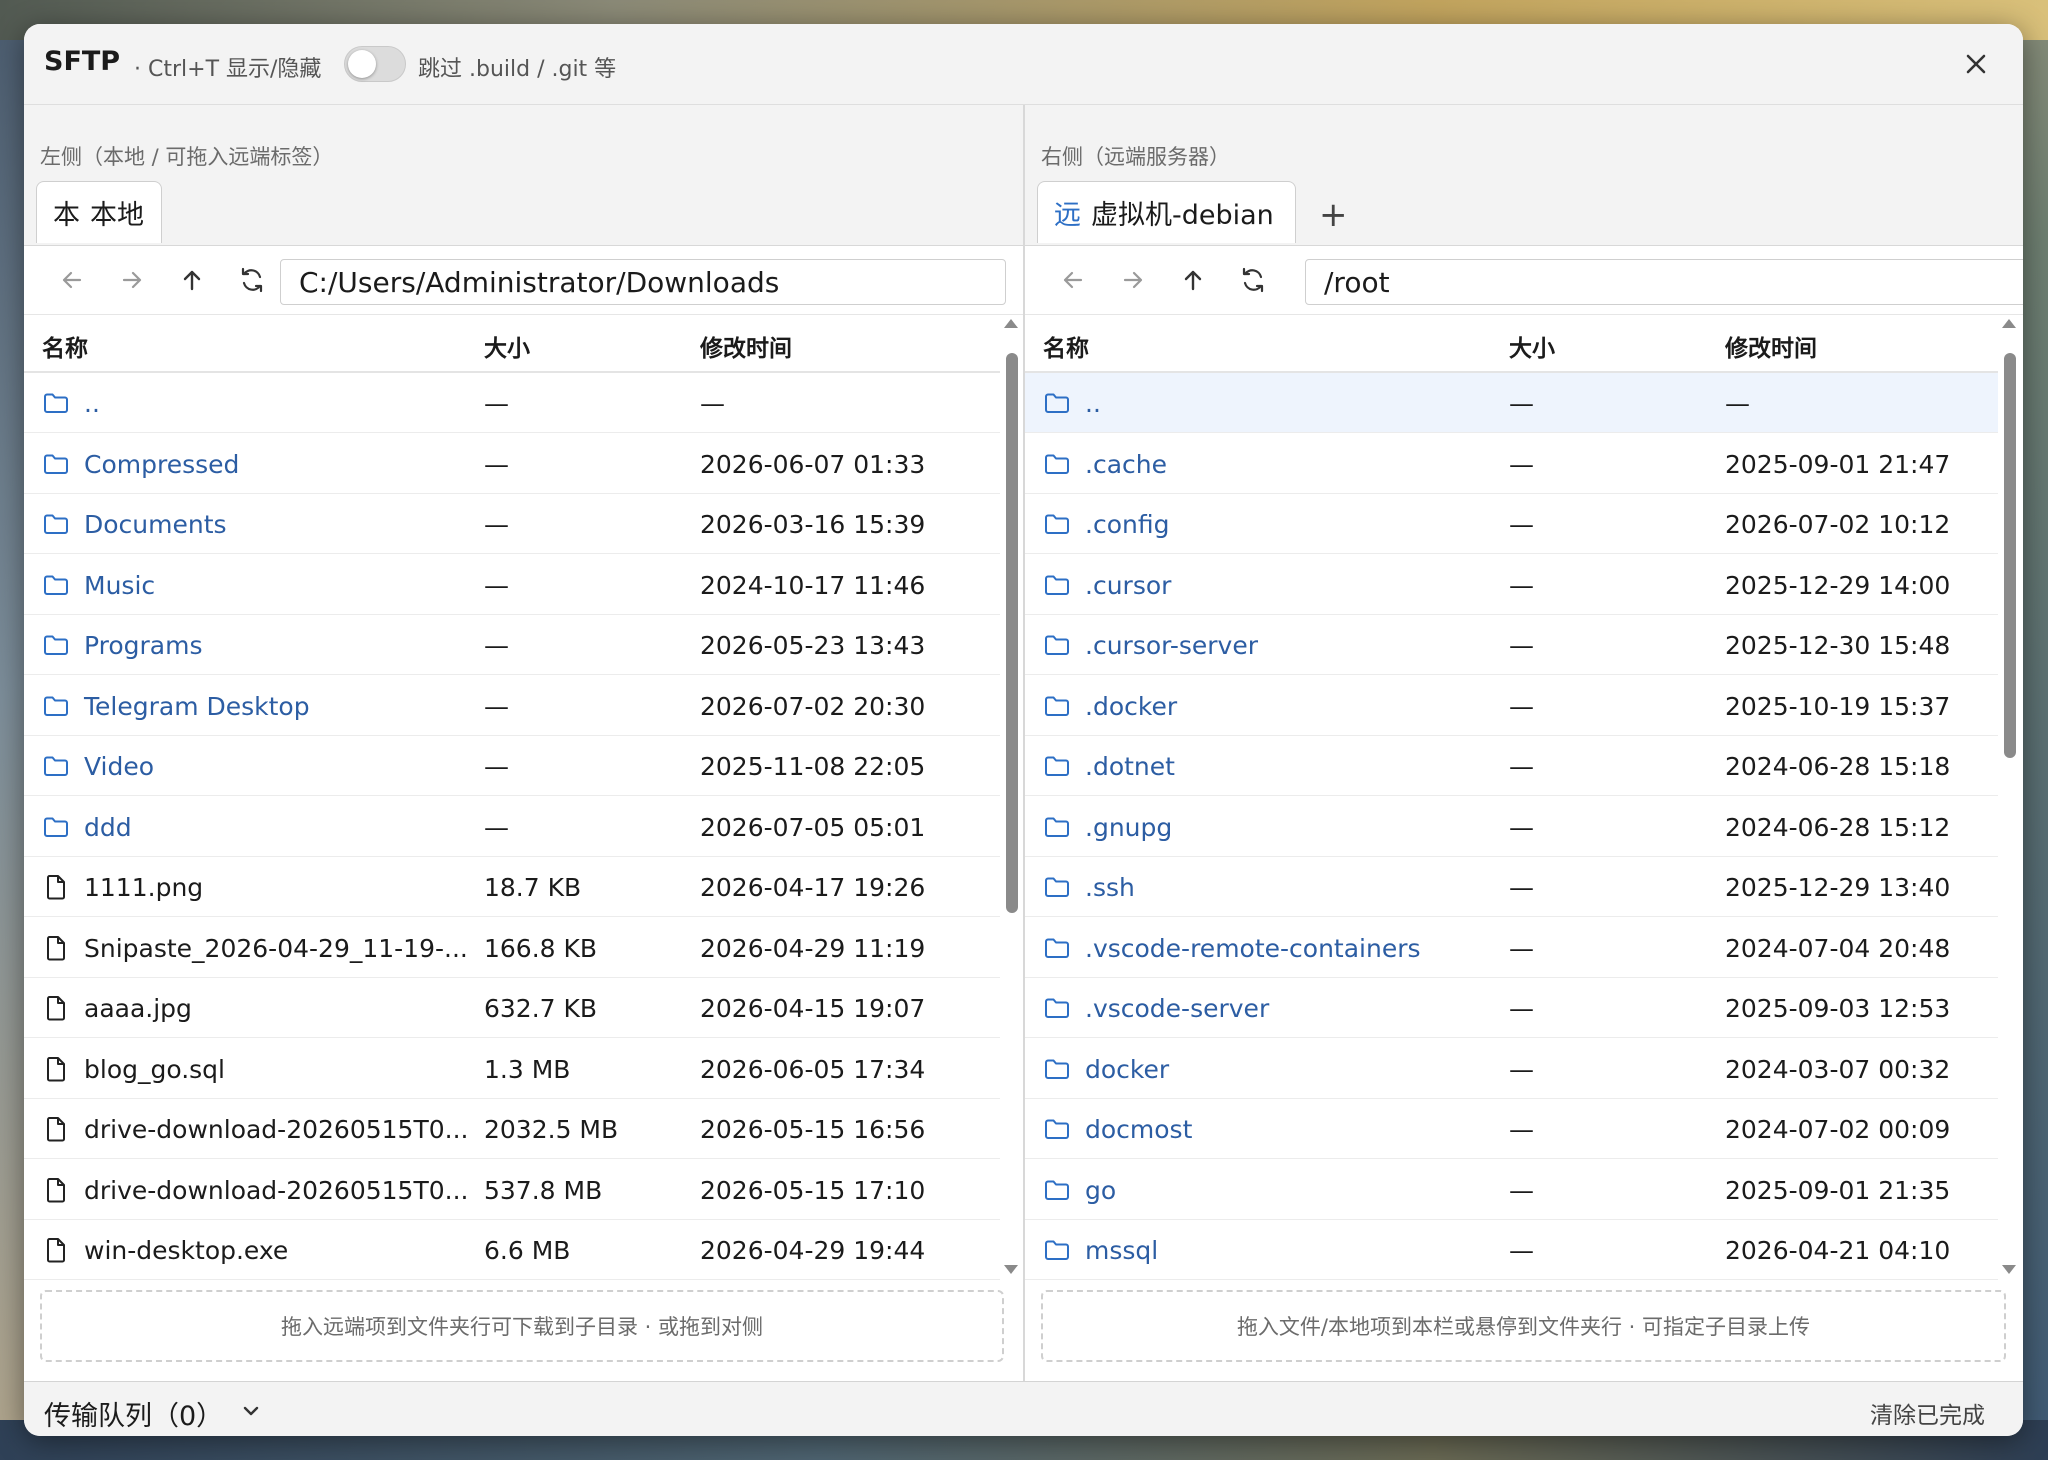 This screenshot has height=1460, width=2048. I want to click on row-name: .config, so click(1127, 524).